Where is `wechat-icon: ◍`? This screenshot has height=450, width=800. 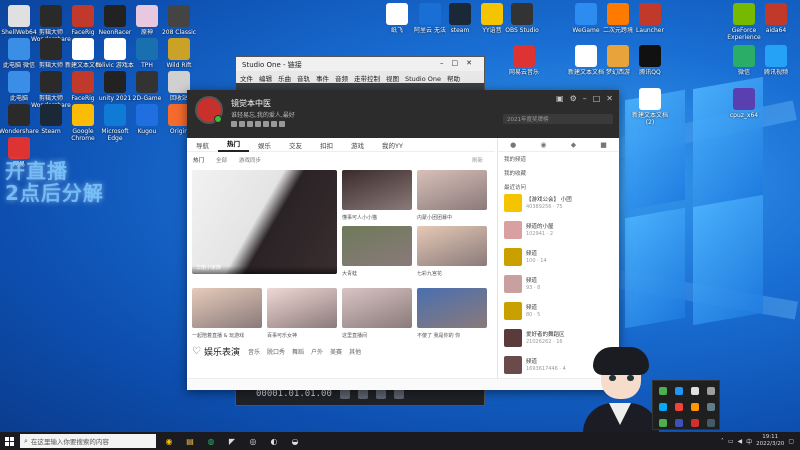
wechat-icon: ◍ is located at coordinates (211, 441).